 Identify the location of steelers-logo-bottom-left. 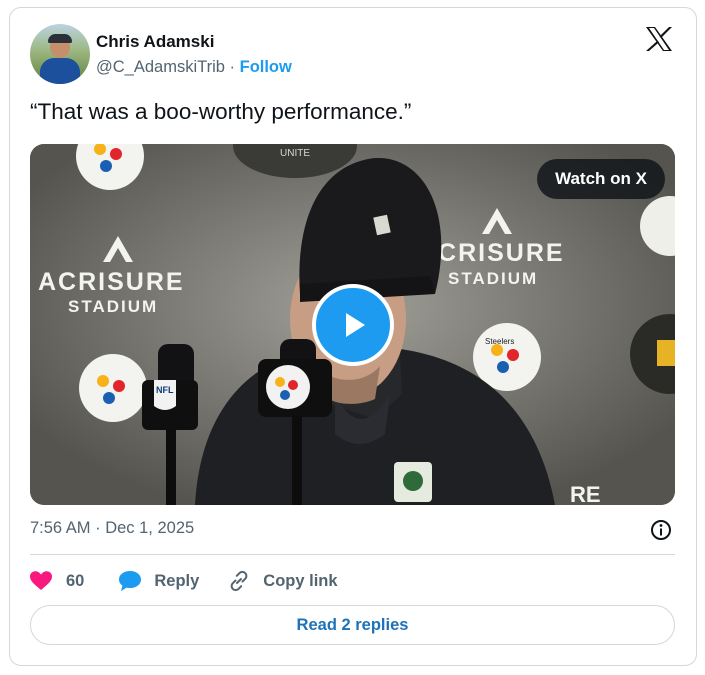
(113, 388).